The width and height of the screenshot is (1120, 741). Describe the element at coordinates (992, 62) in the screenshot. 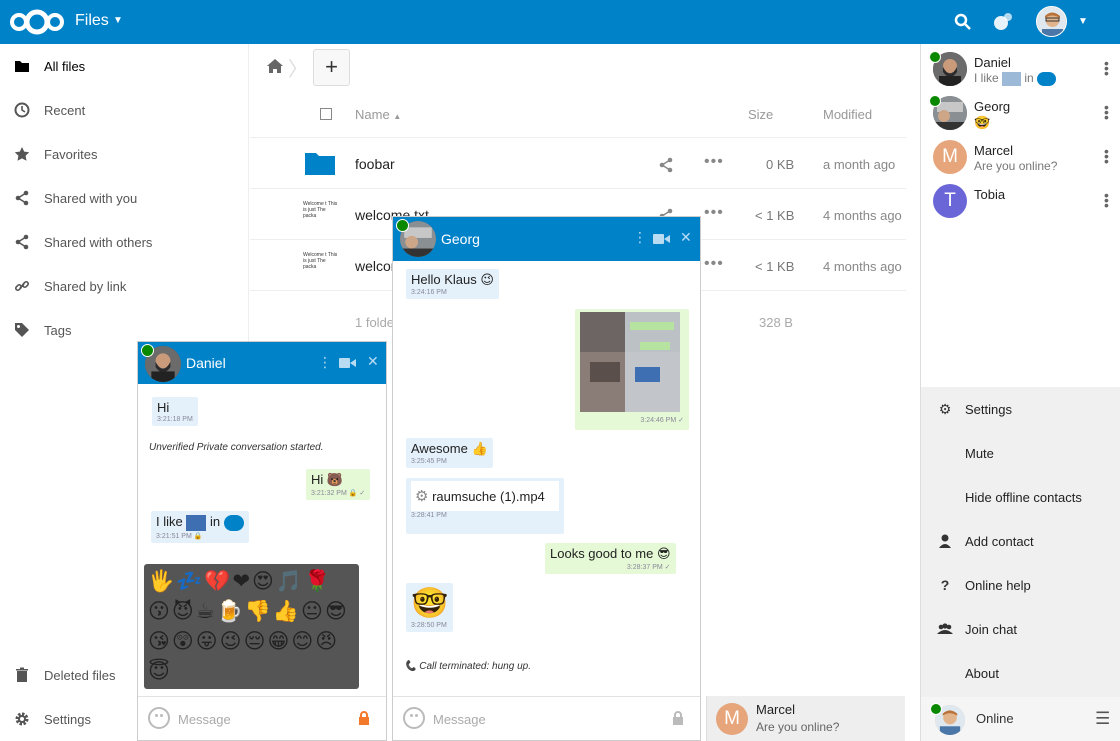

I see `contact-name: Daniel` at that location.